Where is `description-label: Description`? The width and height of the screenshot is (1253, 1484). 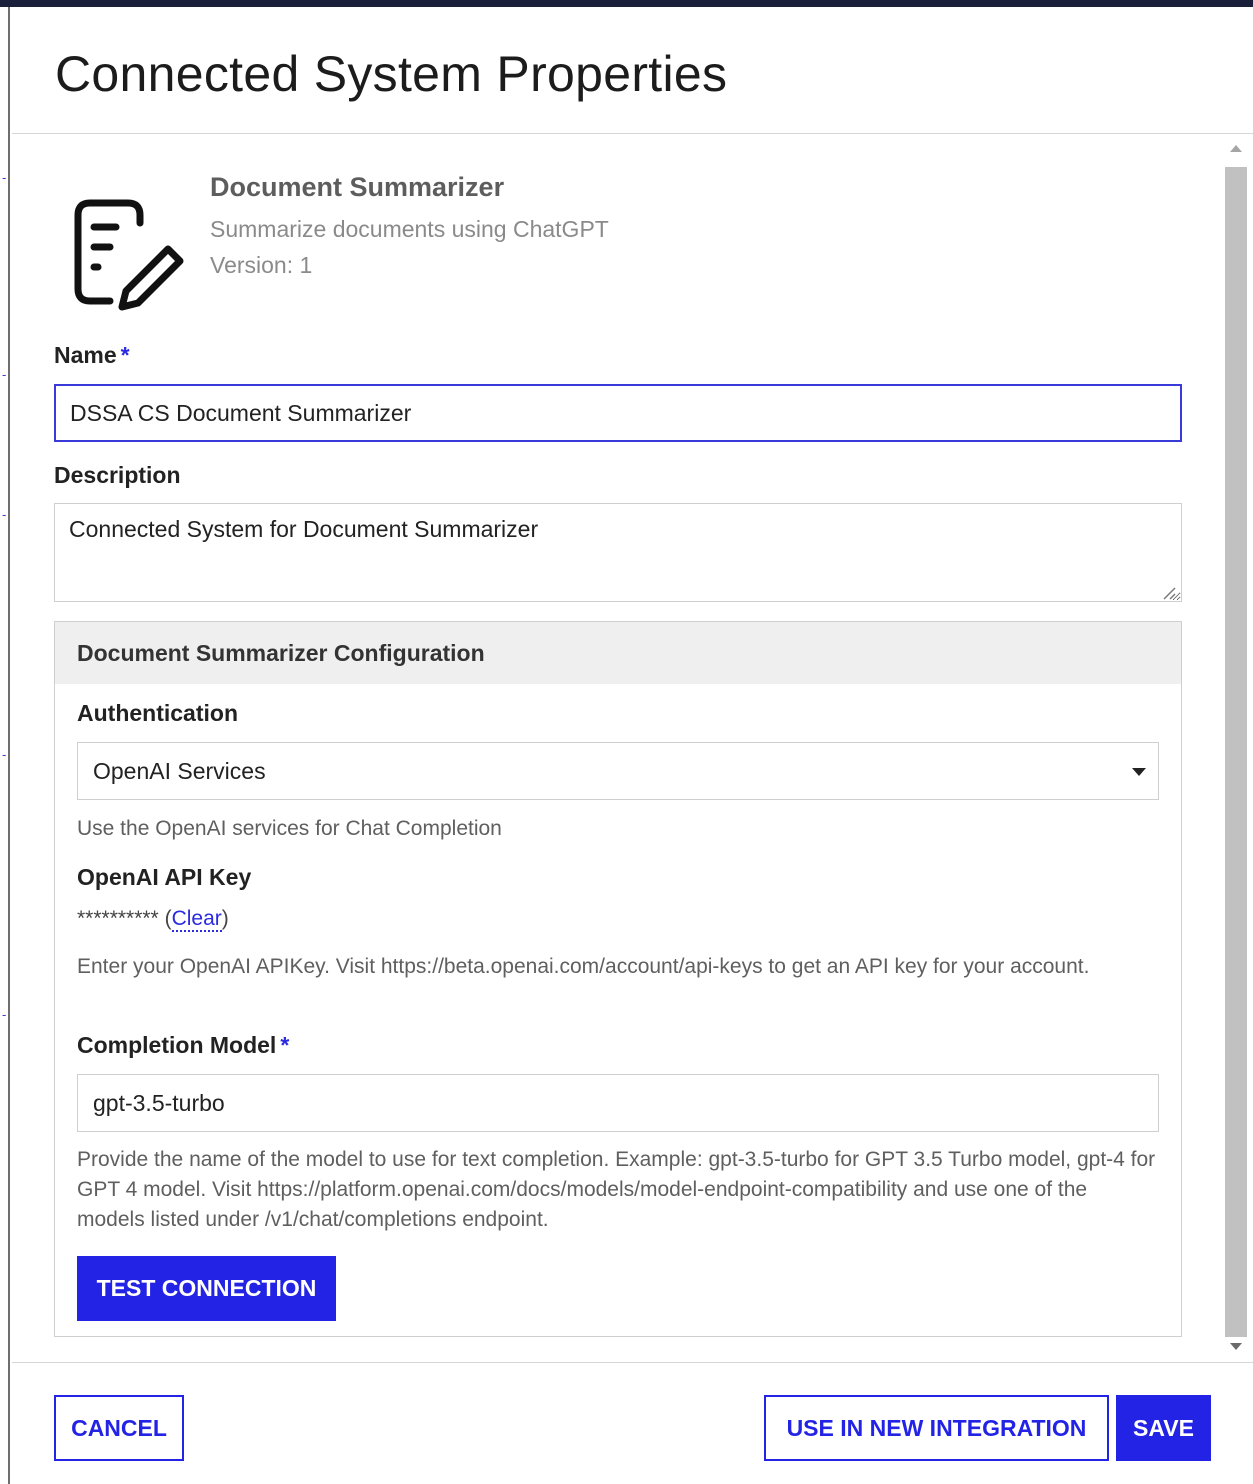
description-label: Description is located at coordinates (117, 475).